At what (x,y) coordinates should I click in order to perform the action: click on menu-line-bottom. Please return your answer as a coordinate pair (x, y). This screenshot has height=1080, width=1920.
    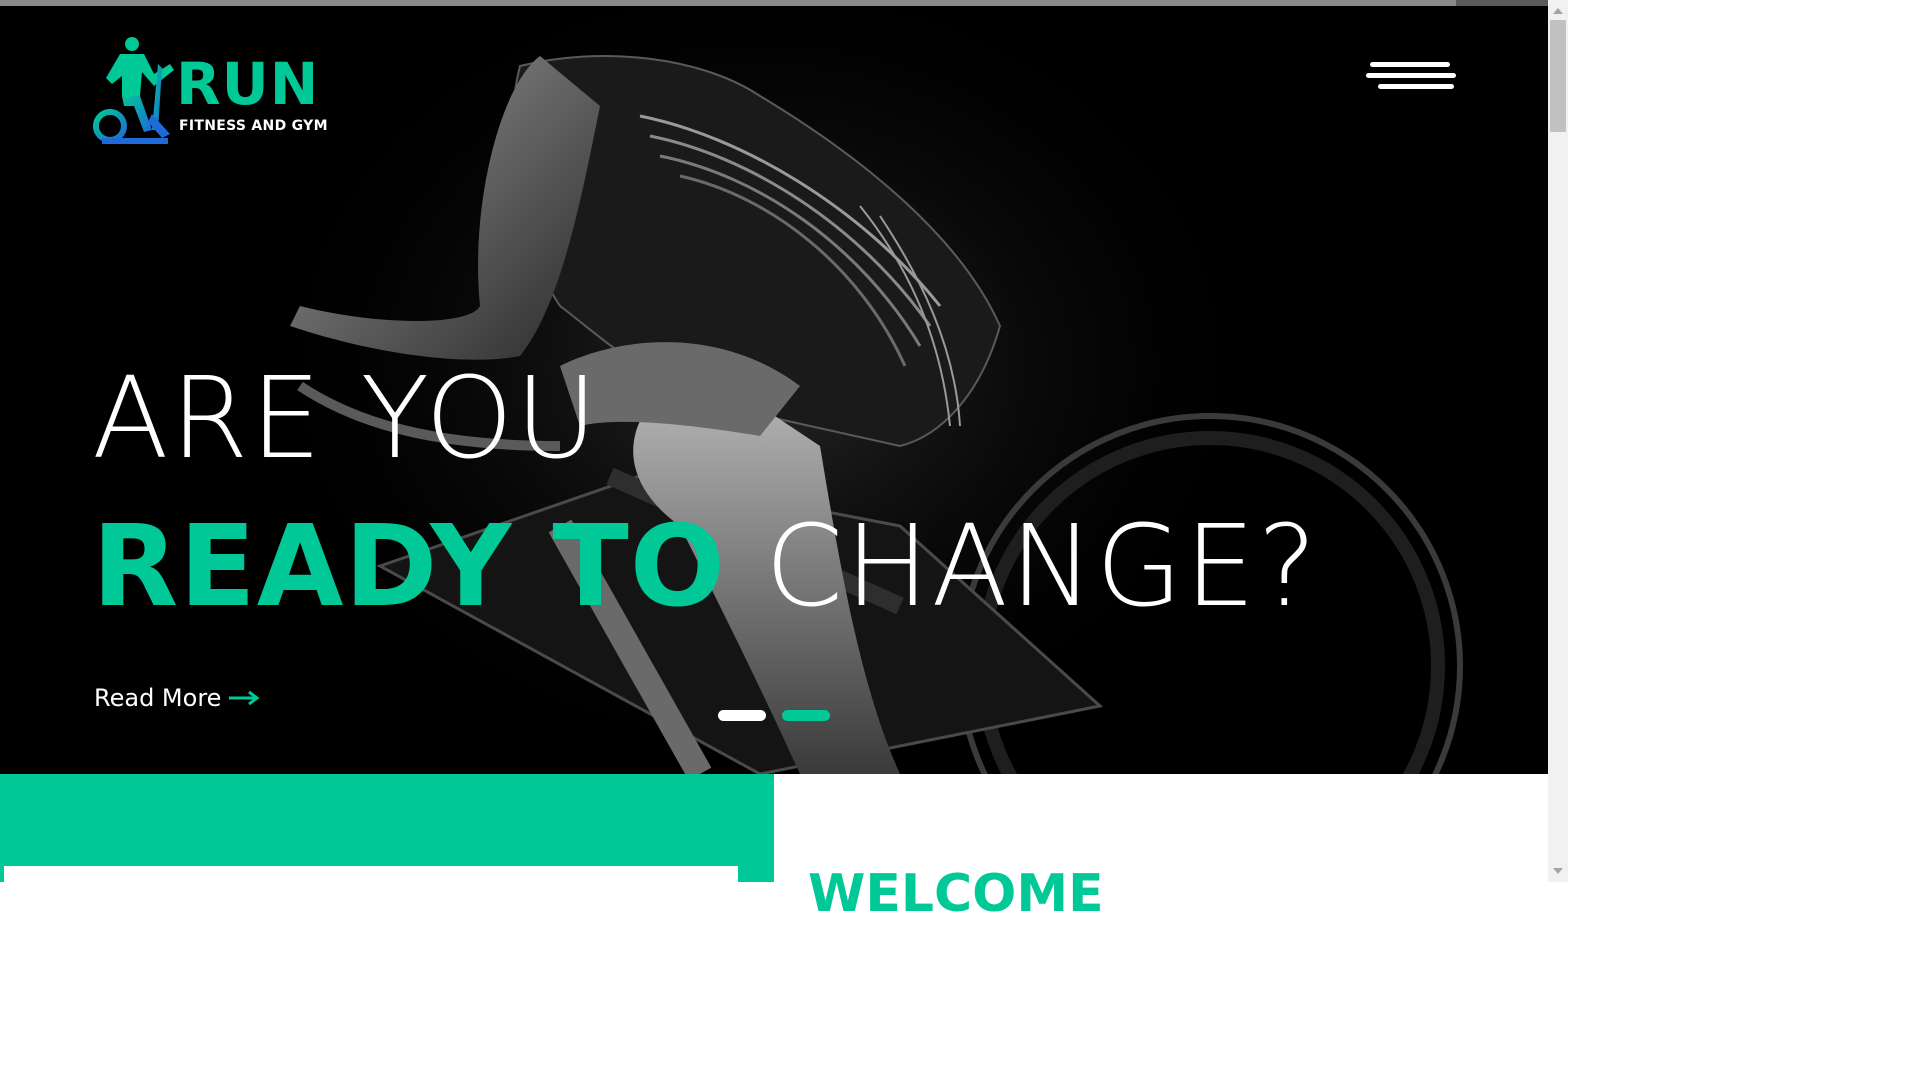
    Looking at the image, I should click on (1416, 86).